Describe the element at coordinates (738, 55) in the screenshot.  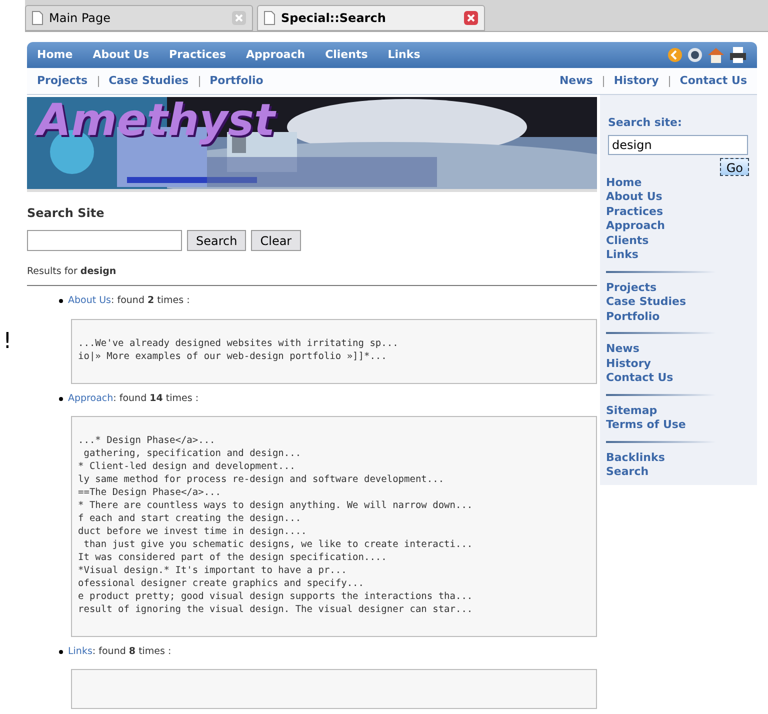
I see `printer-icon` at that location.